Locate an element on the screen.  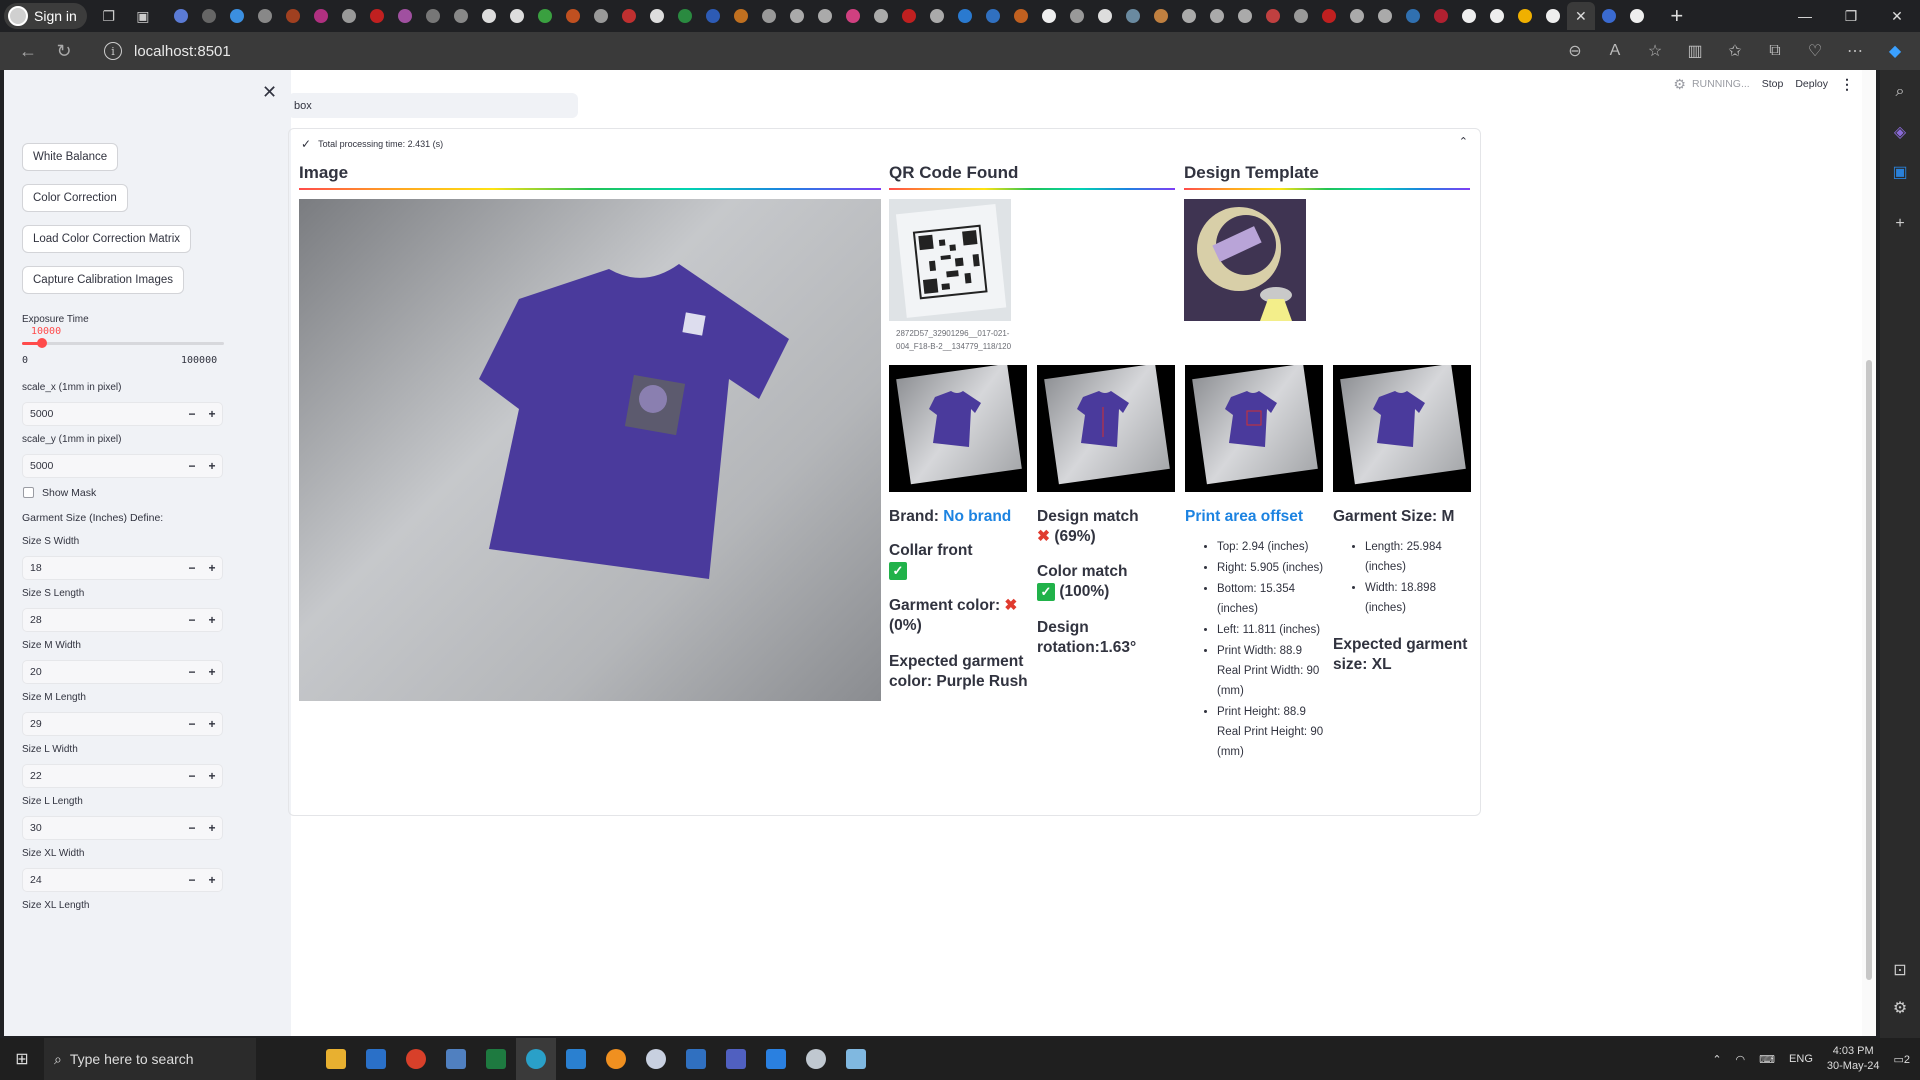
site-info-icon: i is located at coordinates (113, 51).